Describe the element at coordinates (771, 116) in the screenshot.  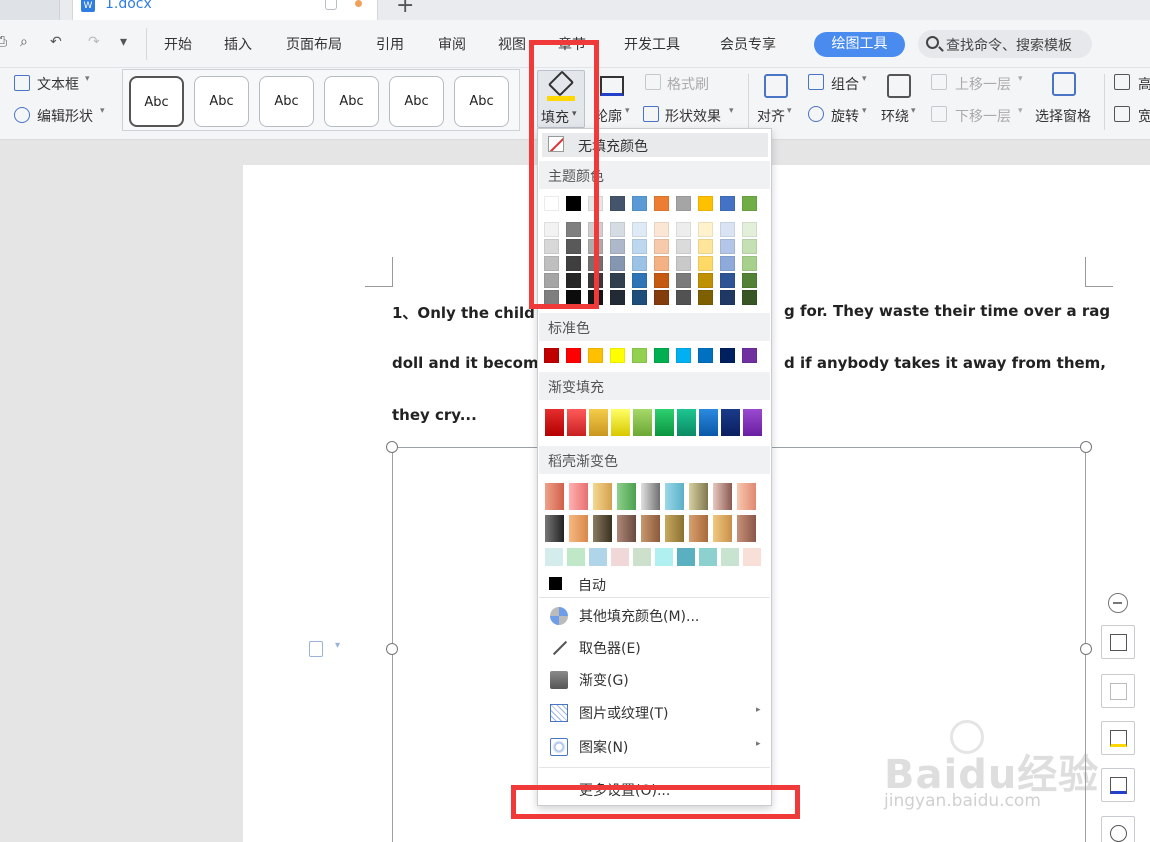
I see `align-button: 对齐` at that location.